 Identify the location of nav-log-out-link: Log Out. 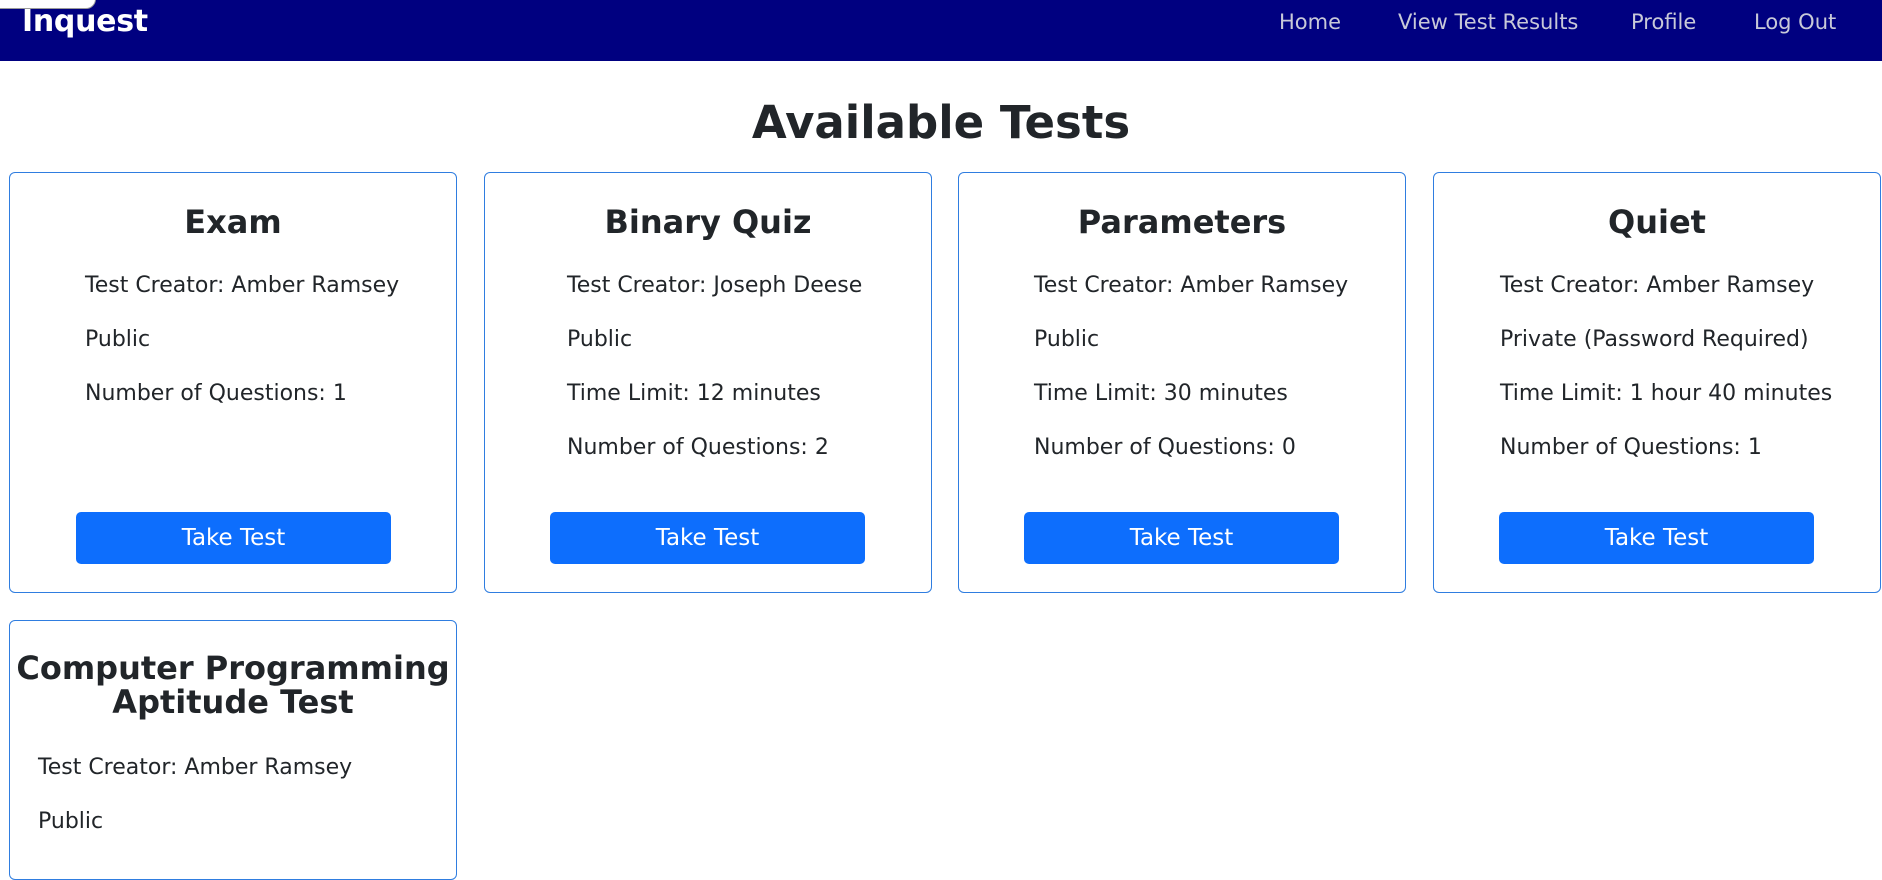
(1795, 22).